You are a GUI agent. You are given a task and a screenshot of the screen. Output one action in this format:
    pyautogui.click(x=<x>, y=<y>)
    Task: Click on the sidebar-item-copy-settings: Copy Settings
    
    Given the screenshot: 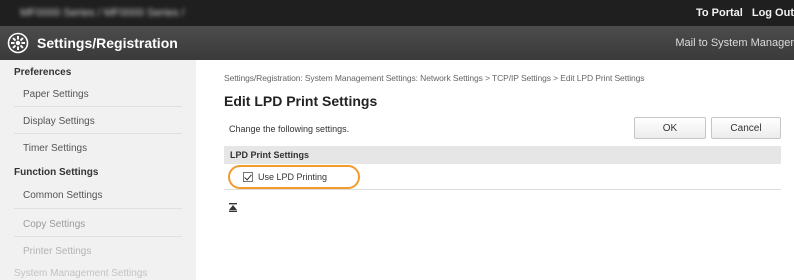 What is the action you would take?
    pyautogui.click(x=54, y=224)
    